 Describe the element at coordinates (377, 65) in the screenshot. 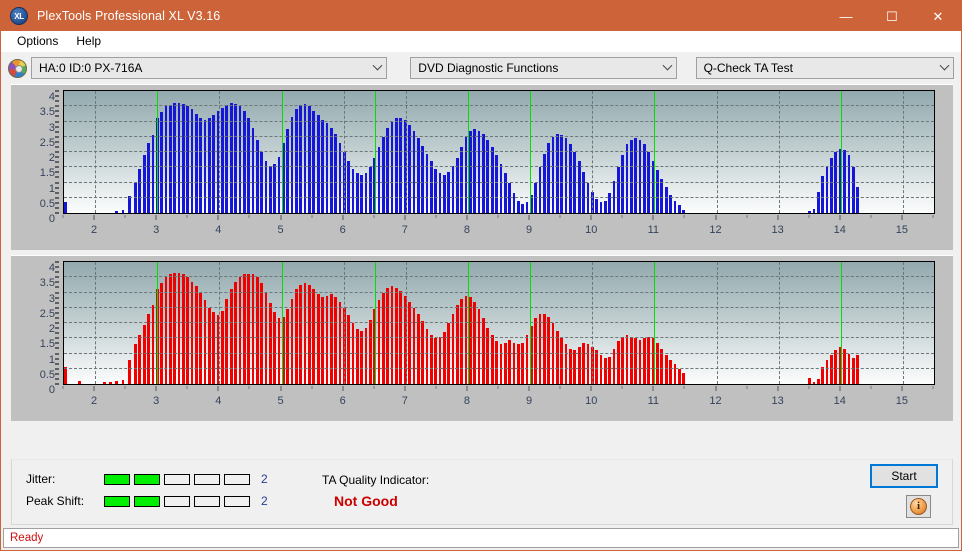

I see `chevron-down-icon` at that location.